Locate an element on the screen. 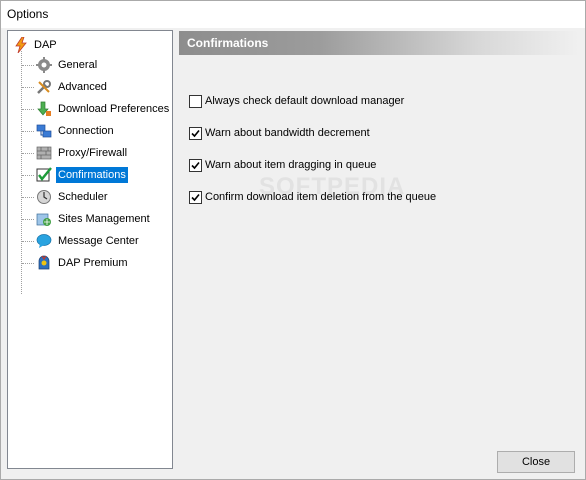  option-label: Warn about item dragging in queue is located at coordinates (291, 165).